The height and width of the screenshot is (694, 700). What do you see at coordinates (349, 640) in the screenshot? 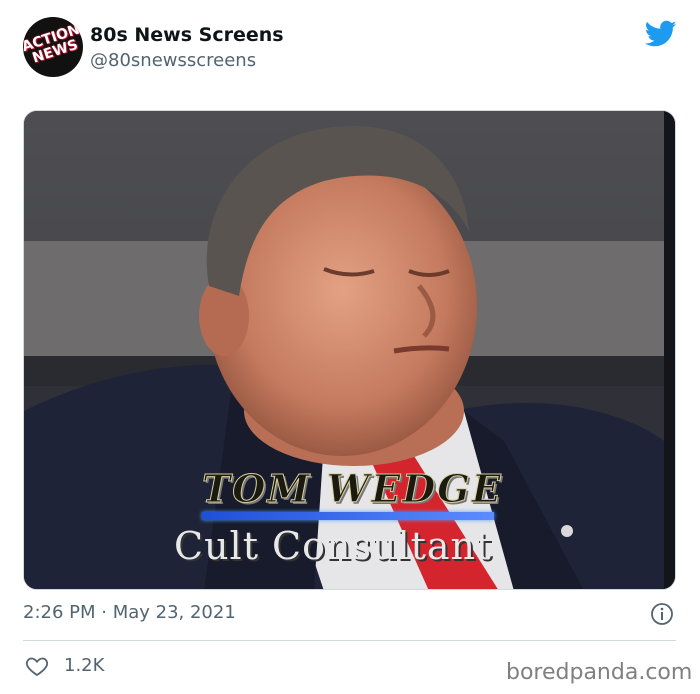
I see `divider` at bounding box center [349, 640].